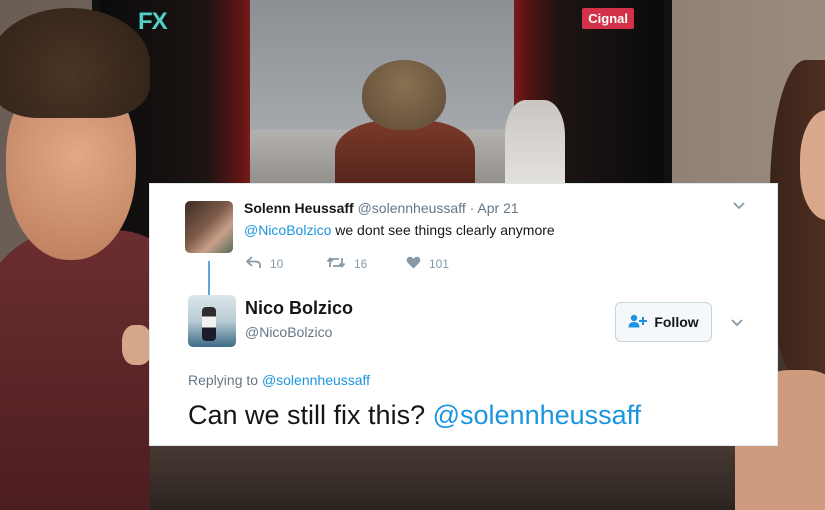 This screenshot has height=510, width=825. Describe the element at coordinates (209, 324) in the screenshot. I see `avatar-person-figure` at that location.